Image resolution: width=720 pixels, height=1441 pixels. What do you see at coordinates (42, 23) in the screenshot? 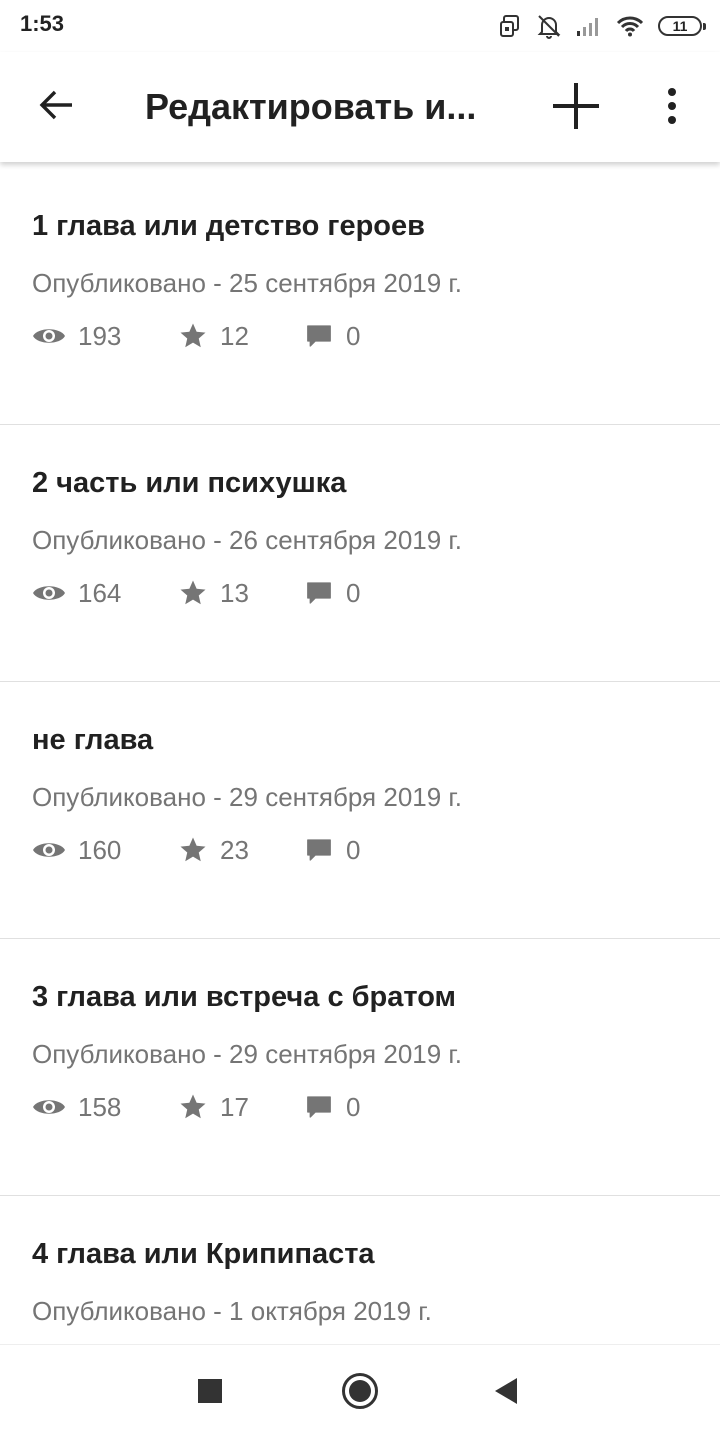
I see `status-time: 1:53` at bounding box center [42, 23].